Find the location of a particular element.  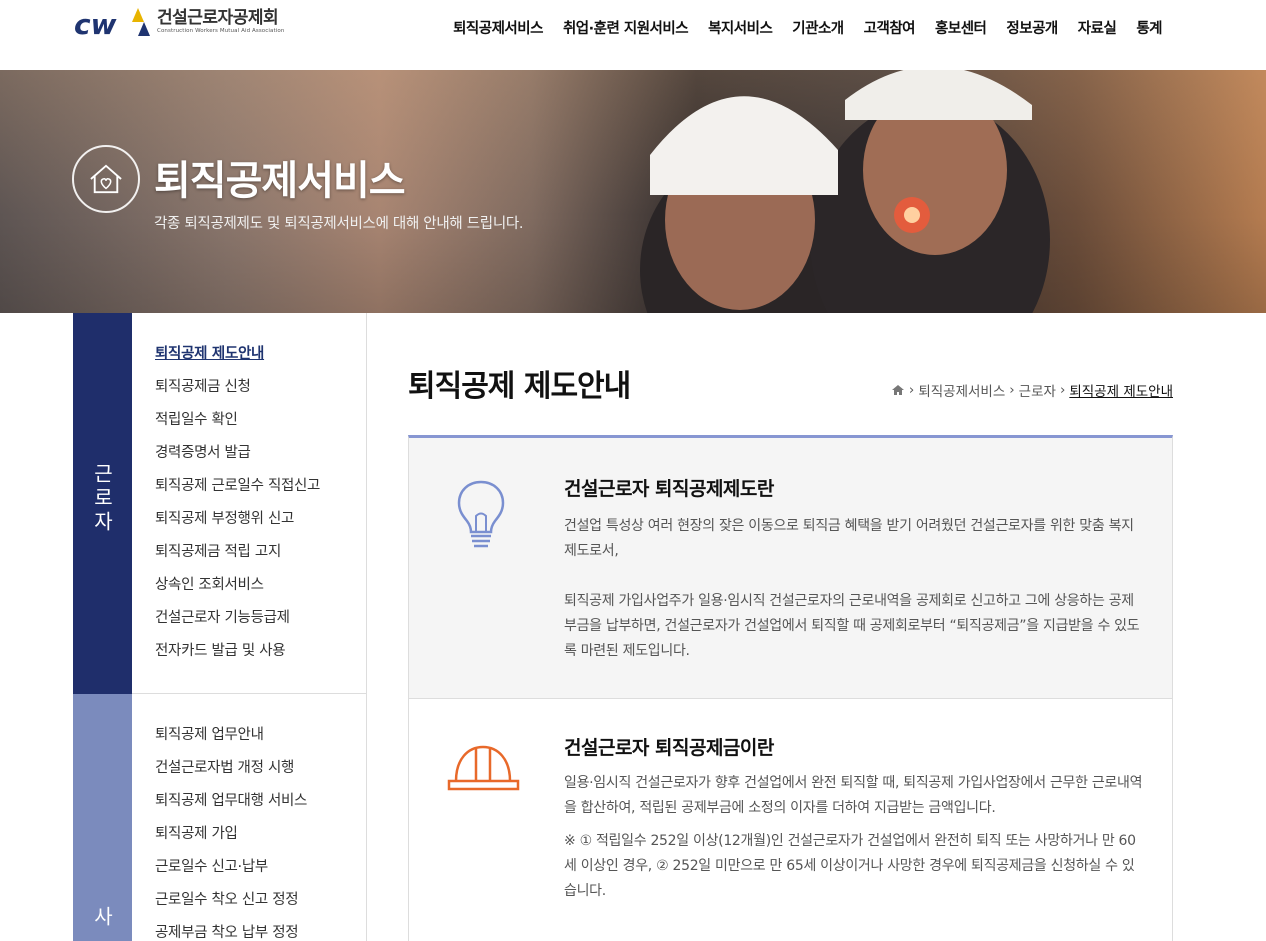

lnb-item-career-cert: 경력증명서 발급 is located at coordinates (260, 453).